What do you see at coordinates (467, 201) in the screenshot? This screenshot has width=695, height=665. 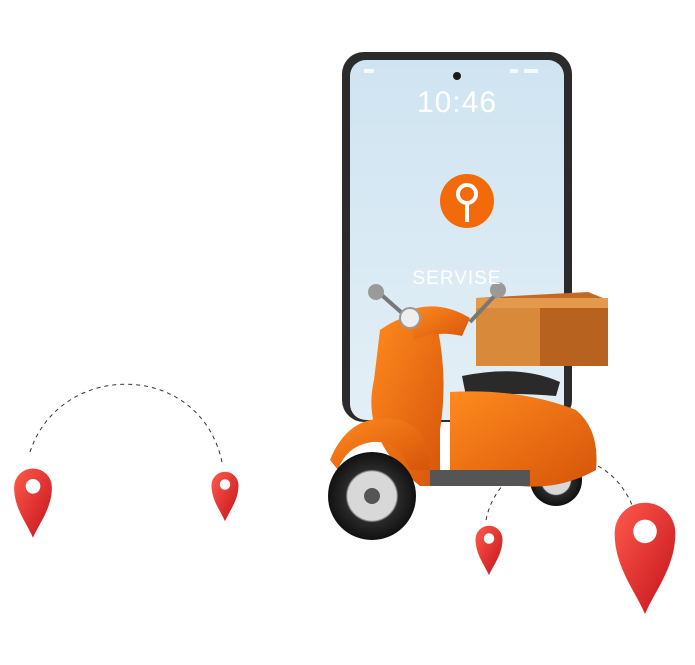 I see `app-location-icon` at bounding box center [467, 201].